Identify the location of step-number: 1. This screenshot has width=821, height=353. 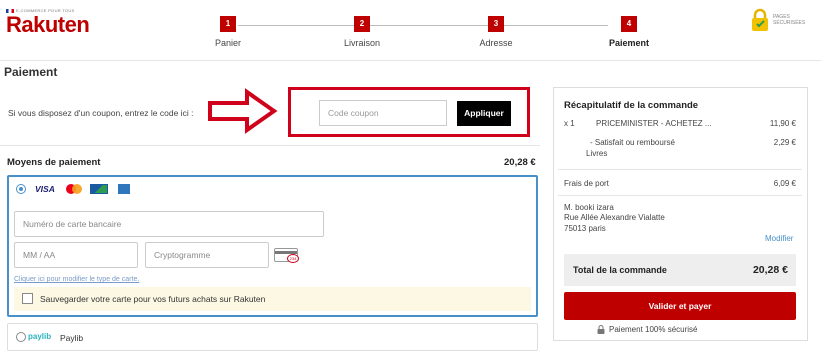
(228, 24).